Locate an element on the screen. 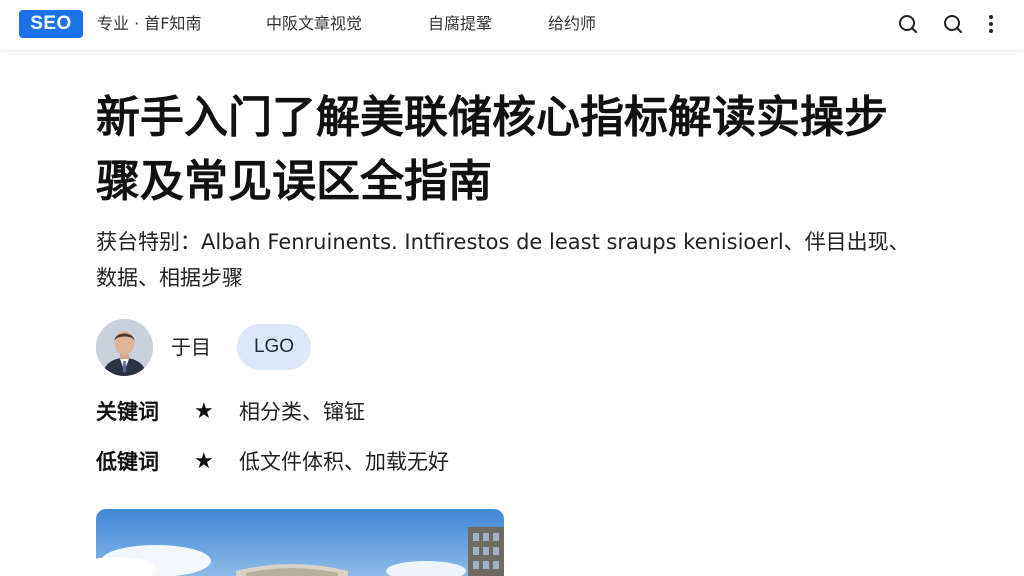  top-navigation-bar: SEO 专业 · 首F知南 中阪文章视觉 自腐提鞏 给约师 is located at coordinates (512, 25).